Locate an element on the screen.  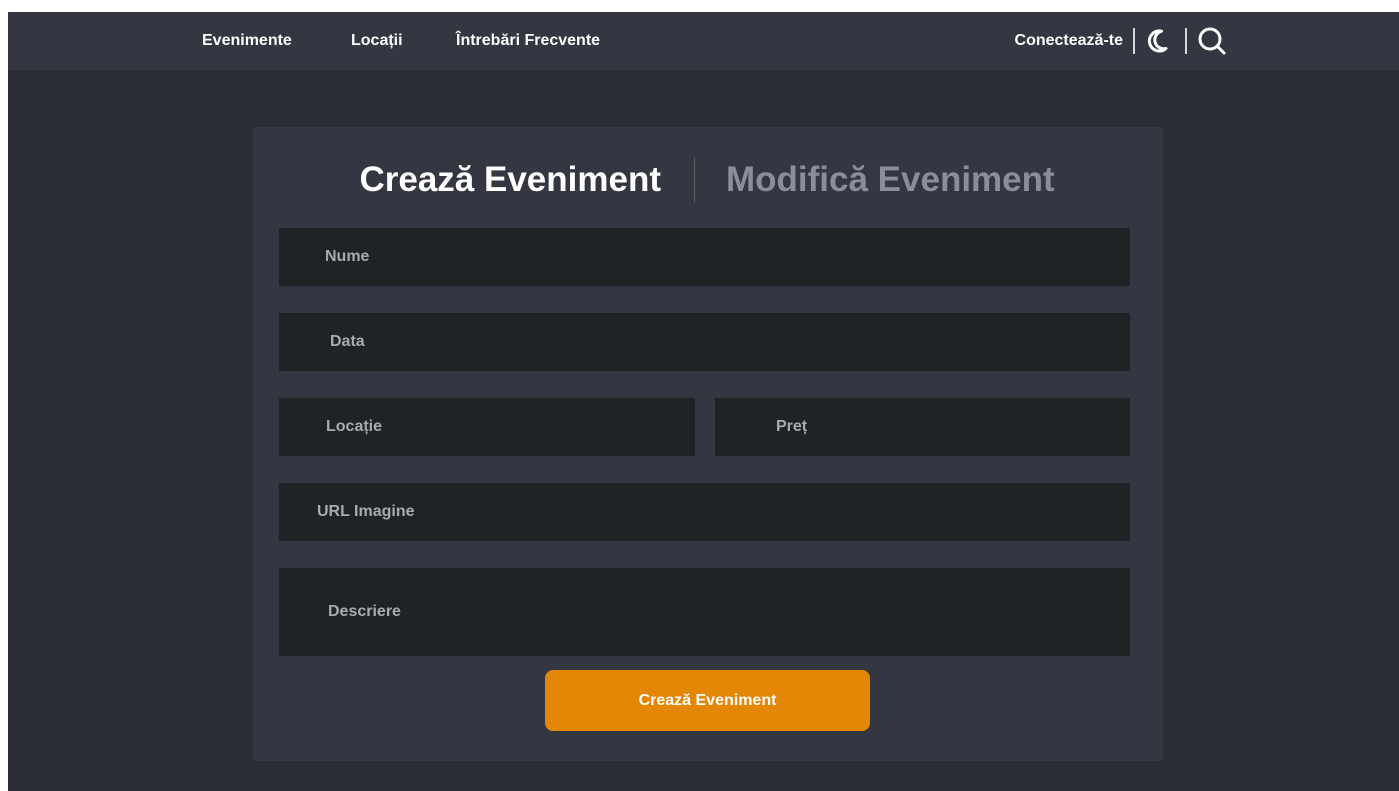
location-field: Locație is located at coordinates (487, 427).